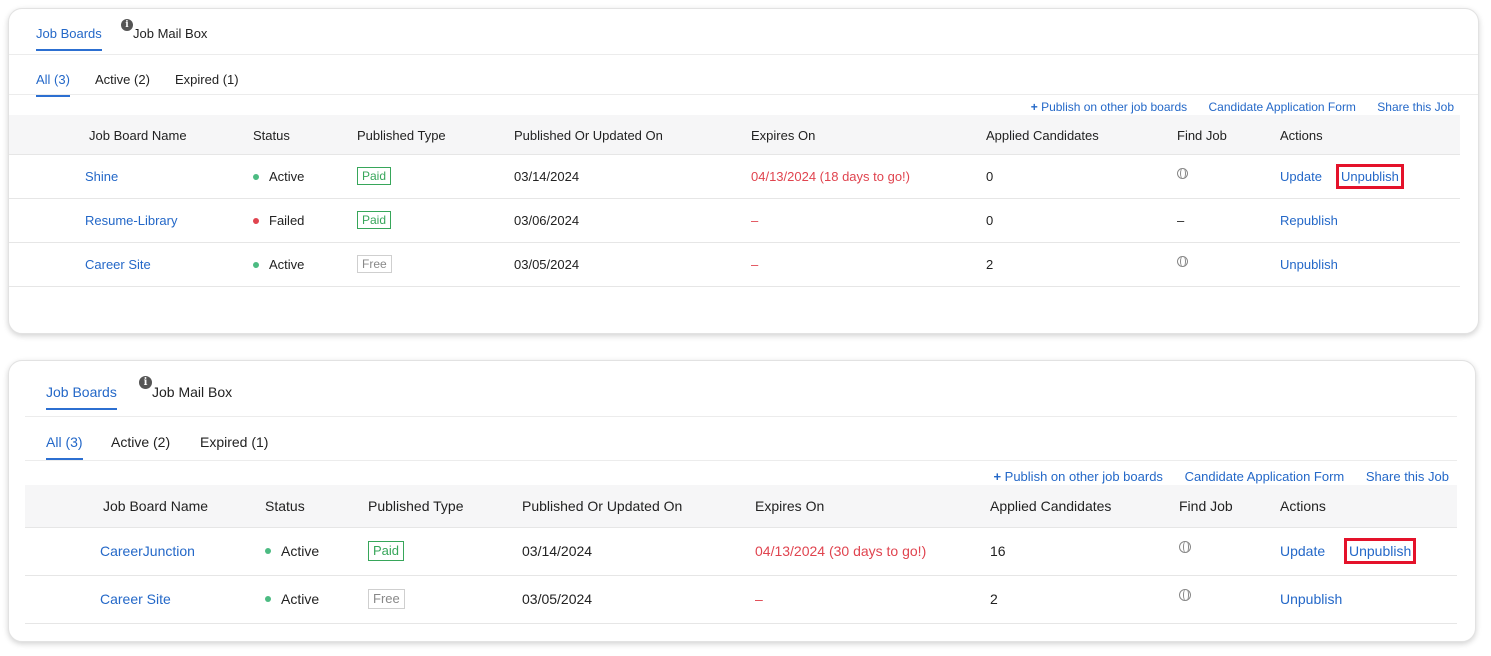 This screenshot has width=1491, height=656. Describe the element at coordinates (602, 506) in the screenshot. I see `col-published-on: Published Or Updated On` at that location.